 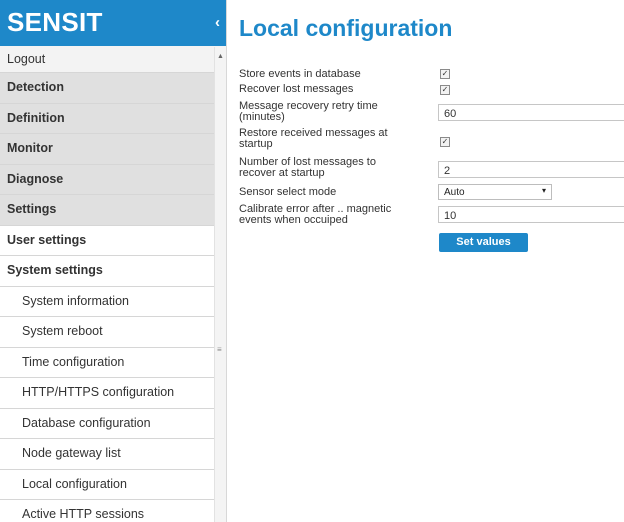 I want to click on sensor-mode-value: Auto, so click(x=454, y=192).